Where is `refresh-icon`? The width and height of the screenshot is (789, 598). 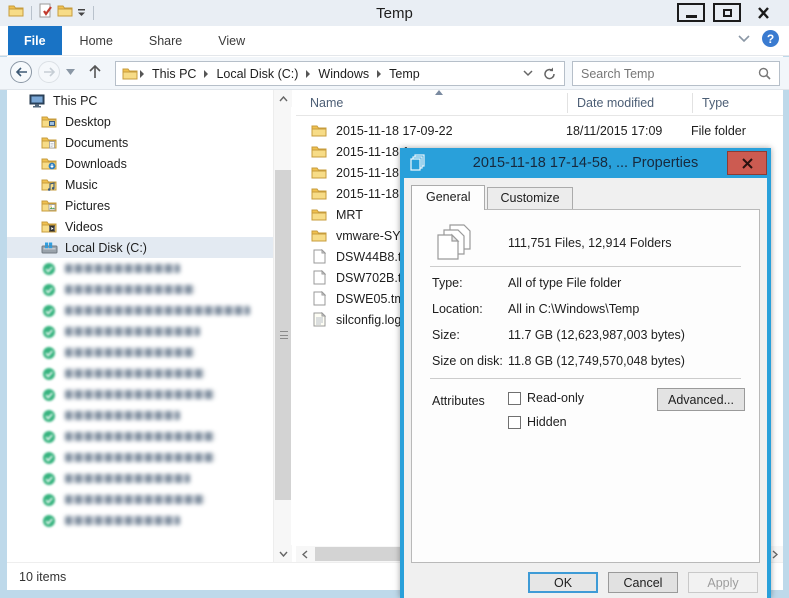
refresh-icon is located at coordinates (549, 73).